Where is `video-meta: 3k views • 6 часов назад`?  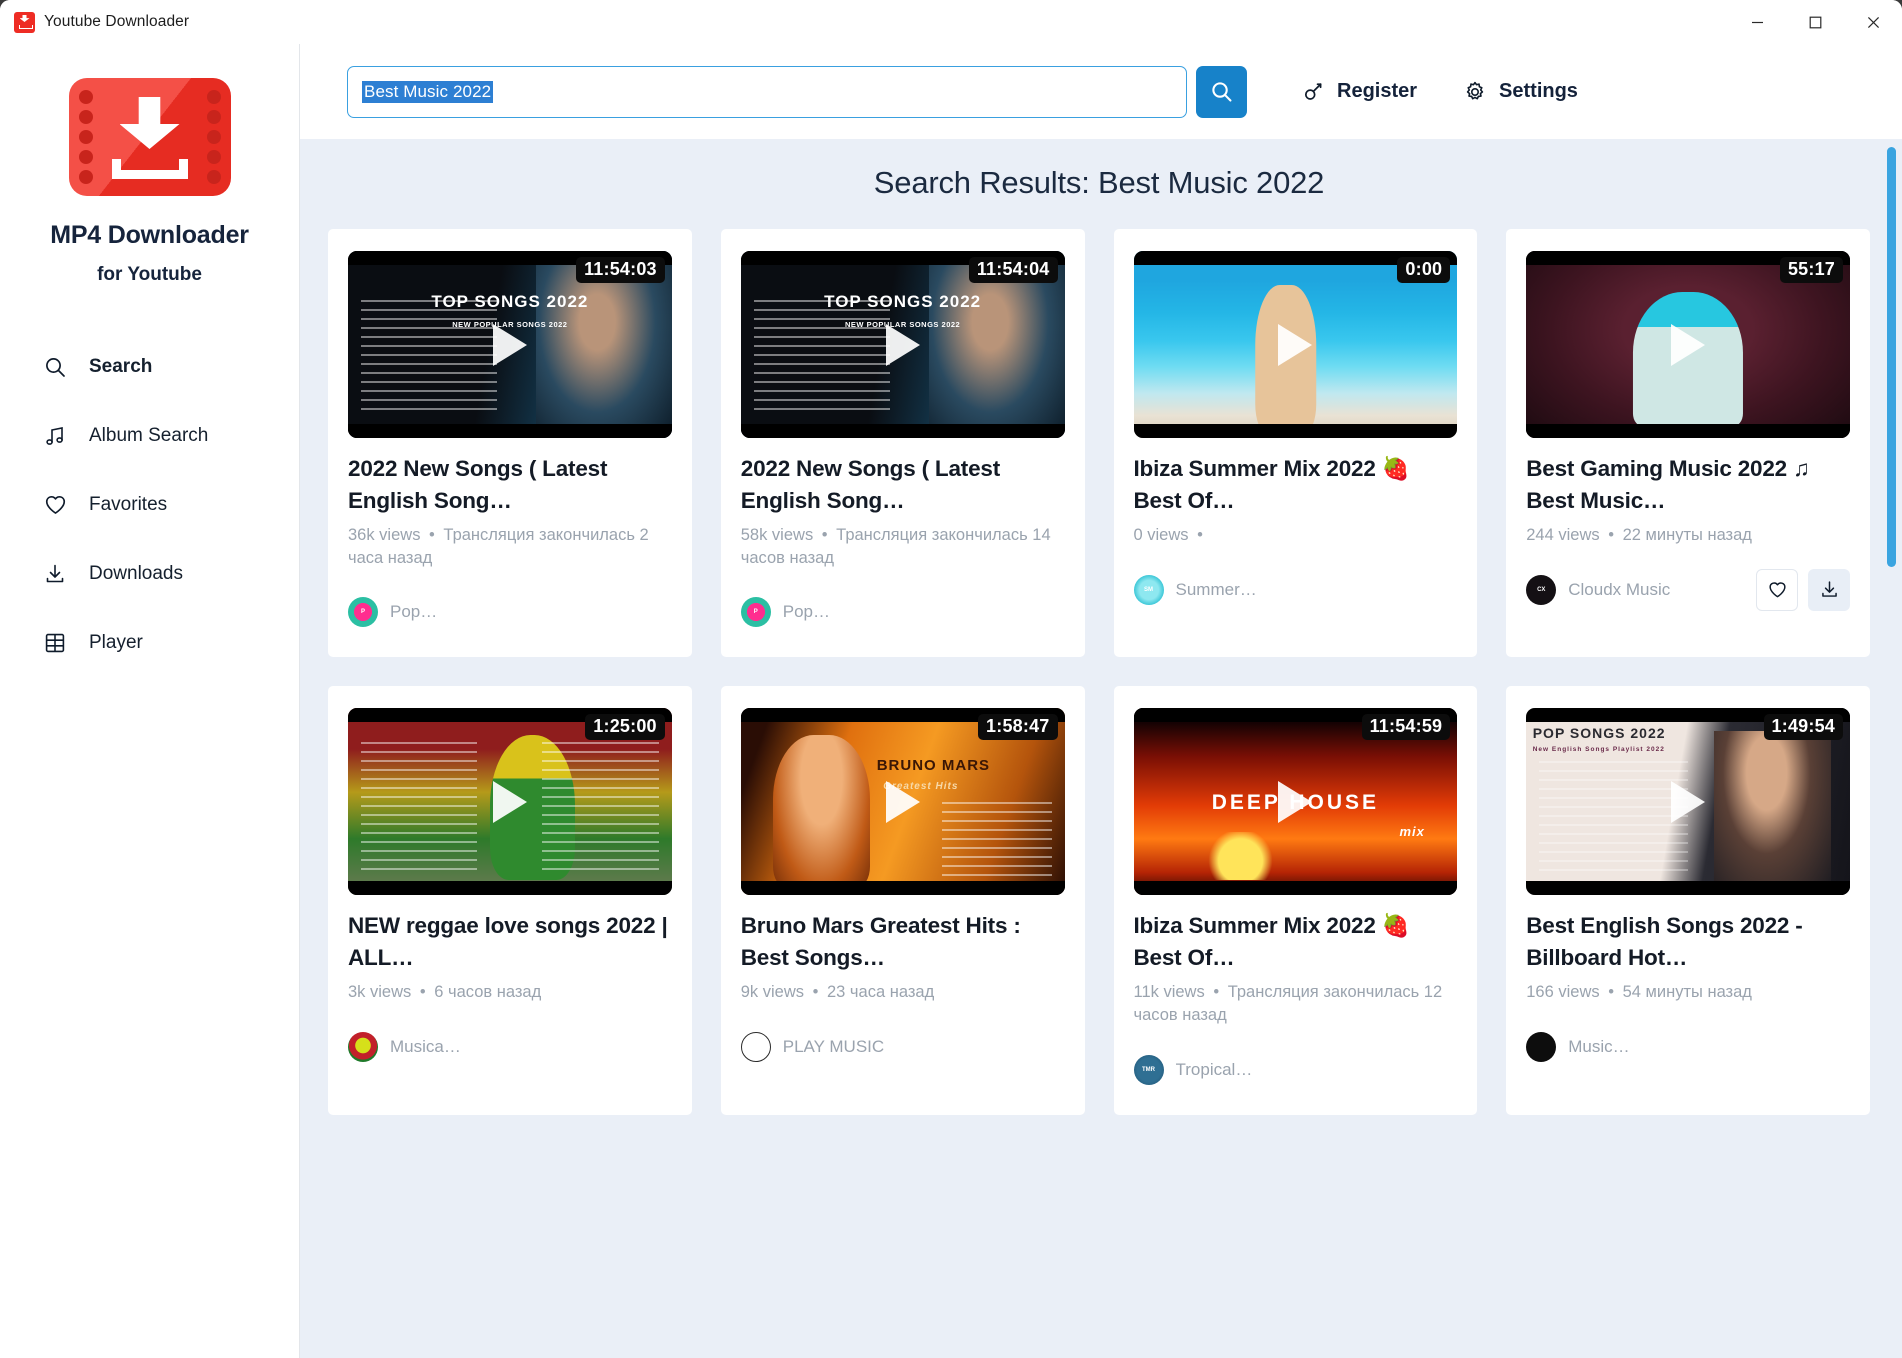 video-meta: 3k views • 6 часов назад is located at coordinates (445, 992).